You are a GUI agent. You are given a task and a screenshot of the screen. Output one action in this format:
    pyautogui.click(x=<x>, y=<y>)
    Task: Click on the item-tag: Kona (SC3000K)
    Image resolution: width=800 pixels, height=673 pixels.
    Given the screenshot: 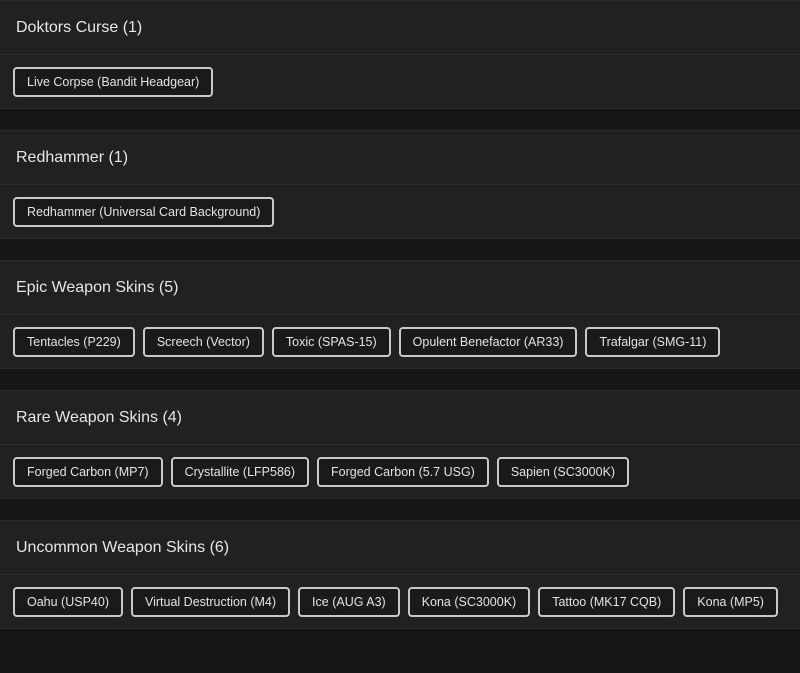 What is the action you would take?
    pyautogui.click(x=469, y=602)
    